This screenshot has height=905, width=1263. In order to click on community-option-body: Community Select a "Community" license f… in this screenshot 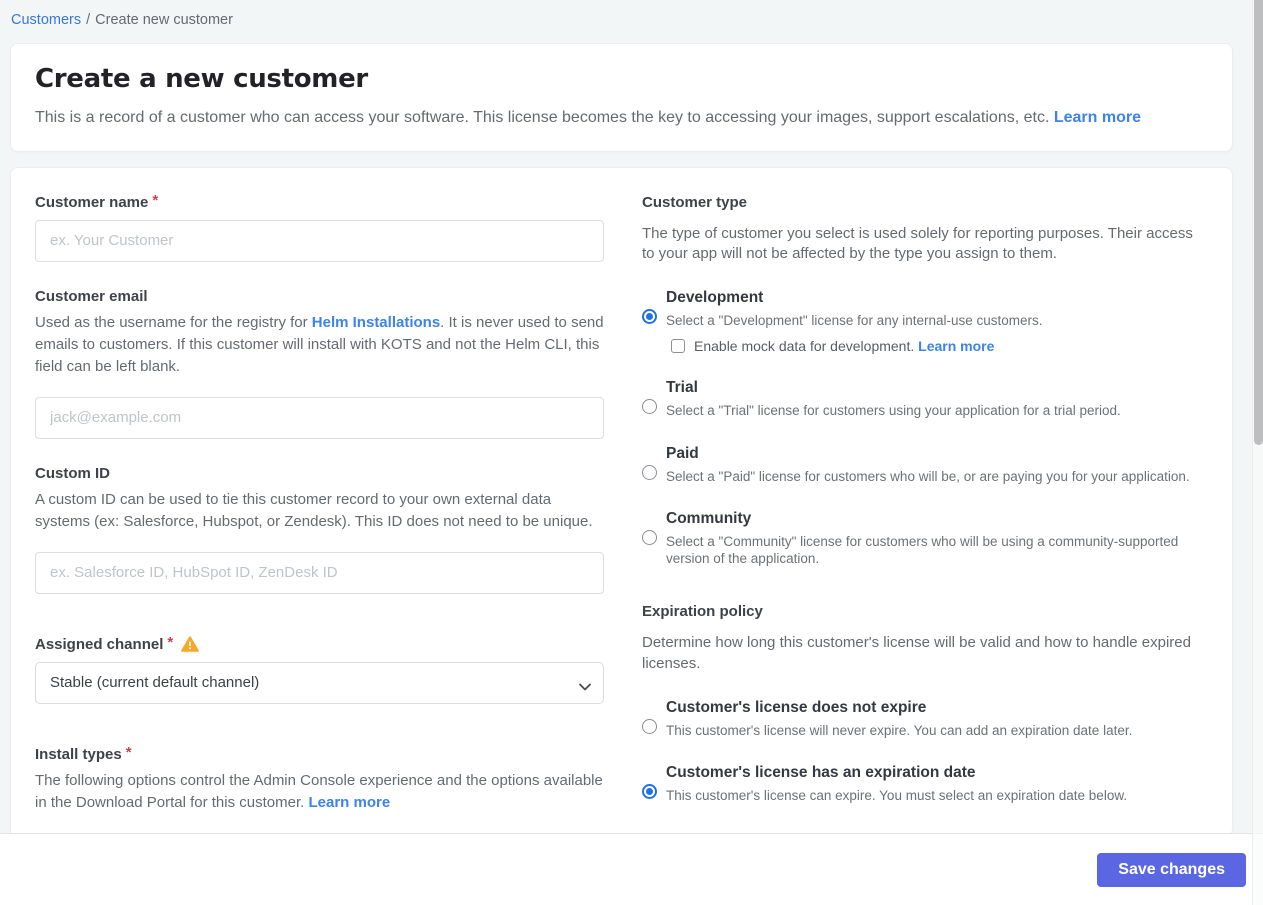, I will do `click(937, 539)`.